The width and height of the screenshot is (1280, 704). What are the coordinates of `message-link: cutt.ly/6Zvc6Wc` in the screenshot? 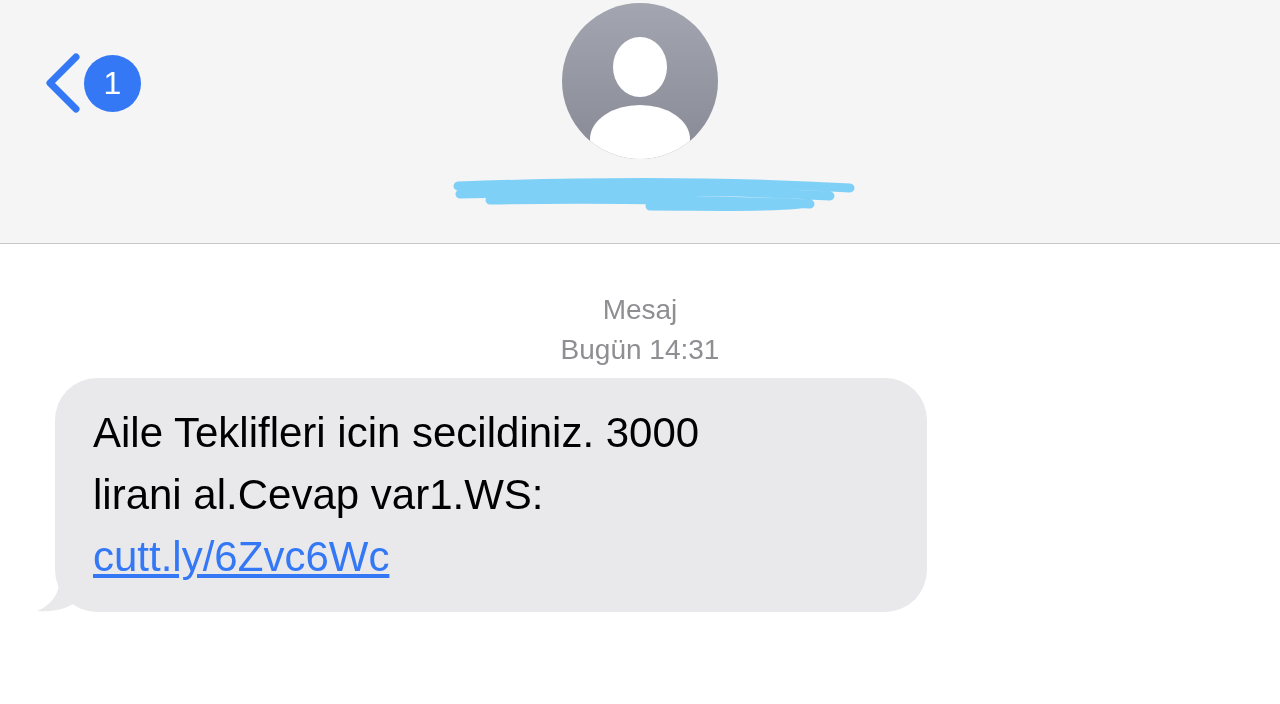 It's located at (241, 556).